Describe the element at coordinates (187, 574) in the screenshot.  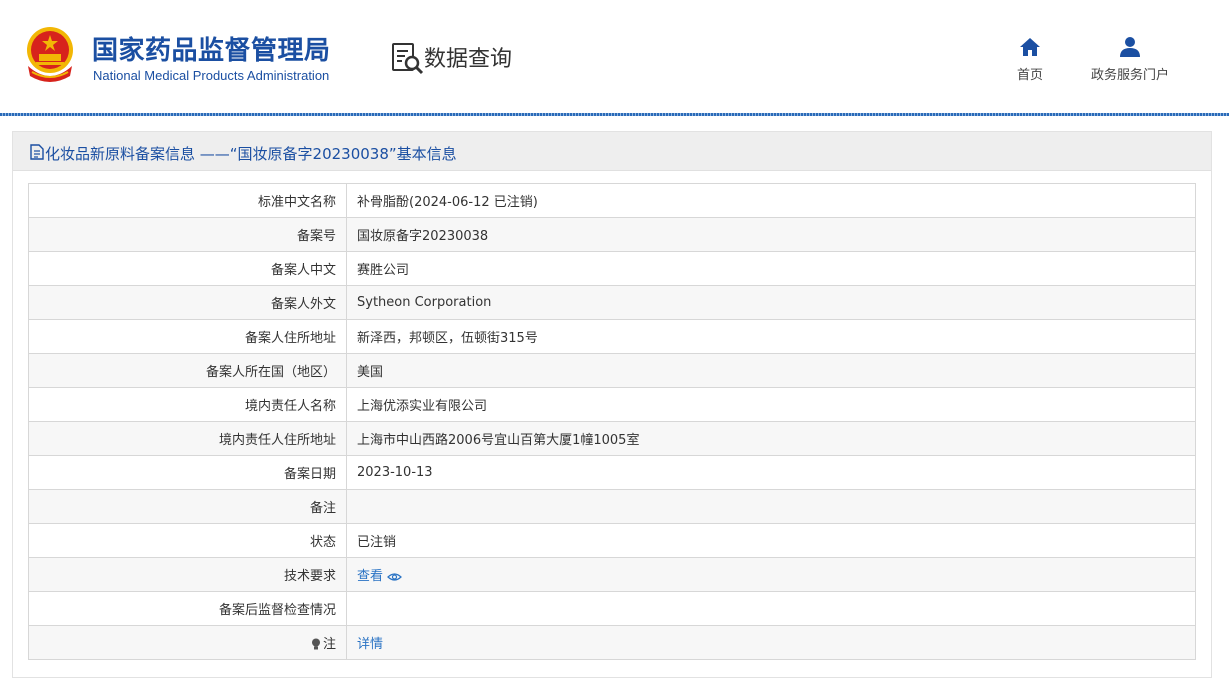
I see `row-label: 技术要求` at that location.